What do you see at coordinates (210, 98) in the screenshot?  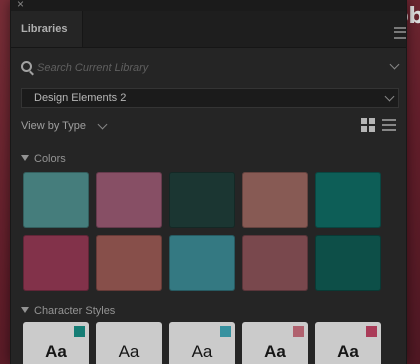 I see `library-dropdown: Design Elements 2` at bounding box center [210, 98].